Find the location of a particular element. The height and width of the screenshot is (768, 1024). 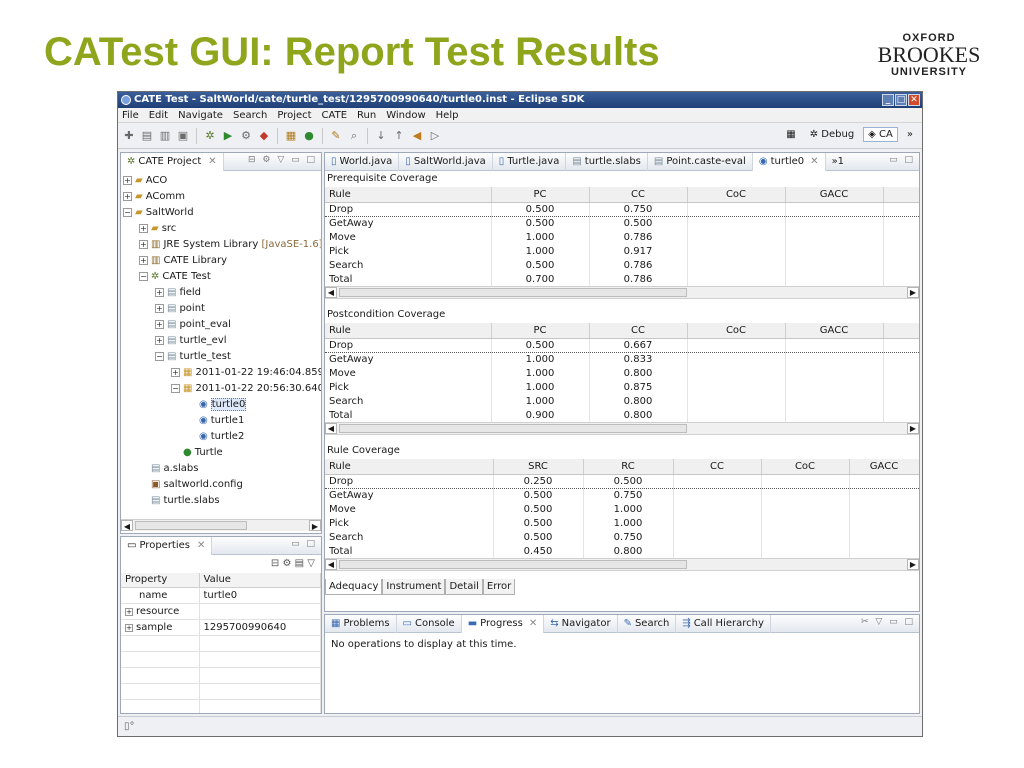

column-header: Rule is located at coordinates (408, 331).